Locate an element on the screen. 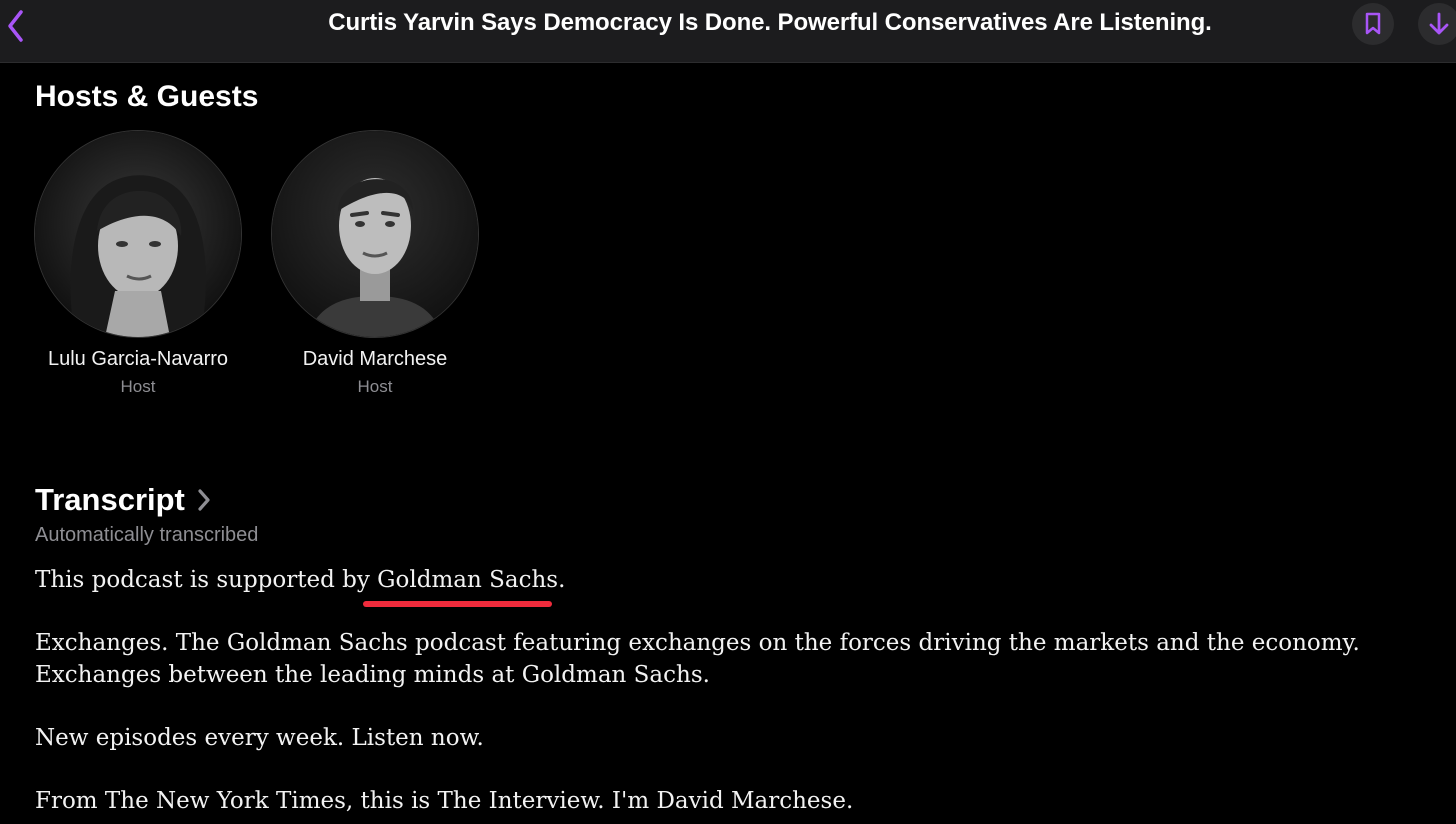 Image resolution: width=1456 pixels, height=824 pixels. transcript-subtitle: Automatically transcribed is located at coordinates (147, 535).